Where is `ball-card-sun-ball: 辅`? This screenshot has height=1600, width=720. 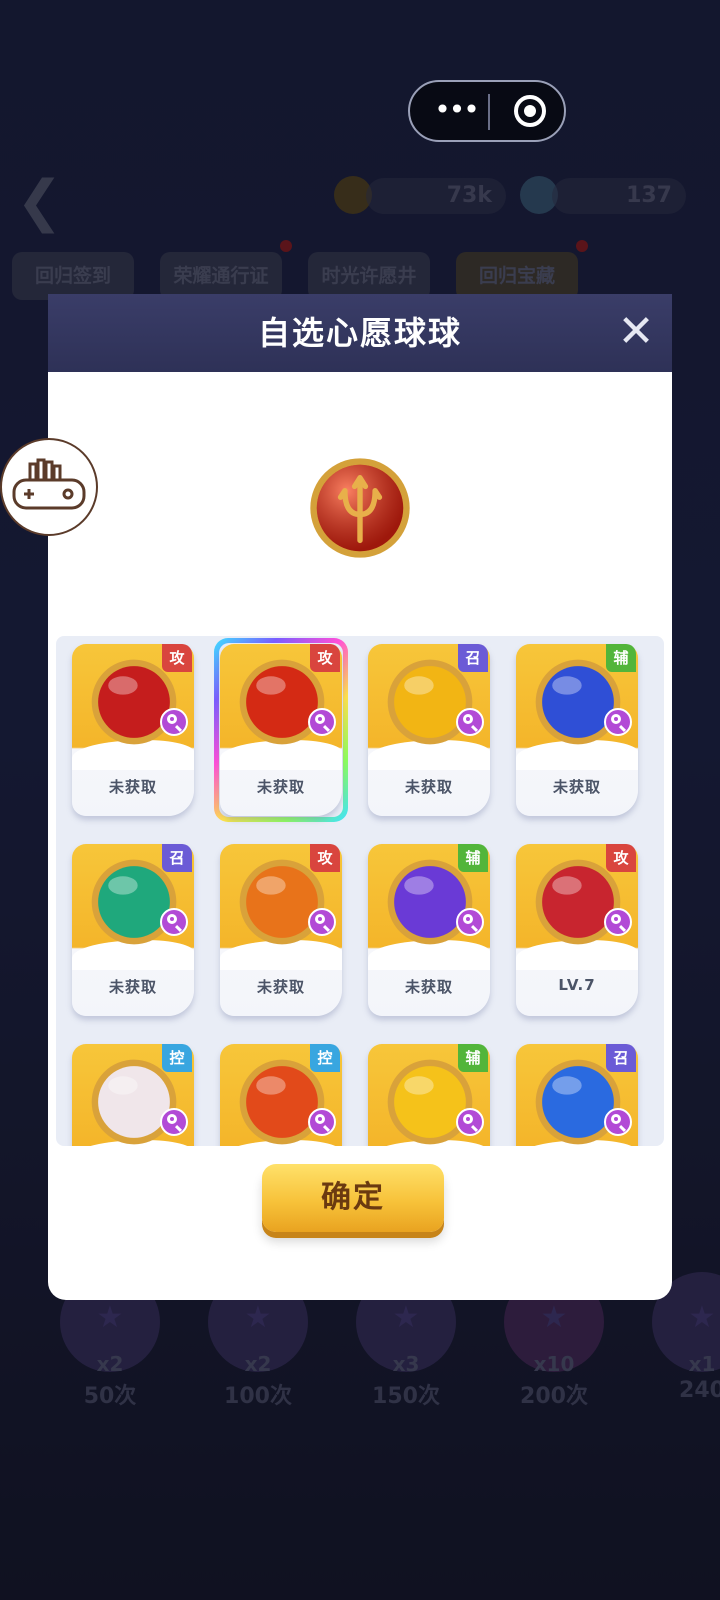 ball-card-sun-ball: 辅 is located at coordinates (429, 1095).